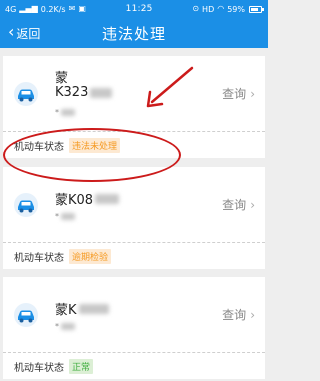  I want to click on status-badge: 逾期检验, so click(90, 256).